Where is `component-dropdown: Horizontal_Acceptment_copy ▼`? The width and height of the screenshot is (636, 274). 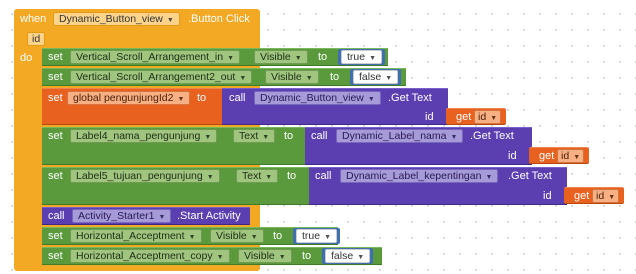 component-dropdown: Horizontal_Acceptment_copy ▼ is located at coordinates (150, 256).